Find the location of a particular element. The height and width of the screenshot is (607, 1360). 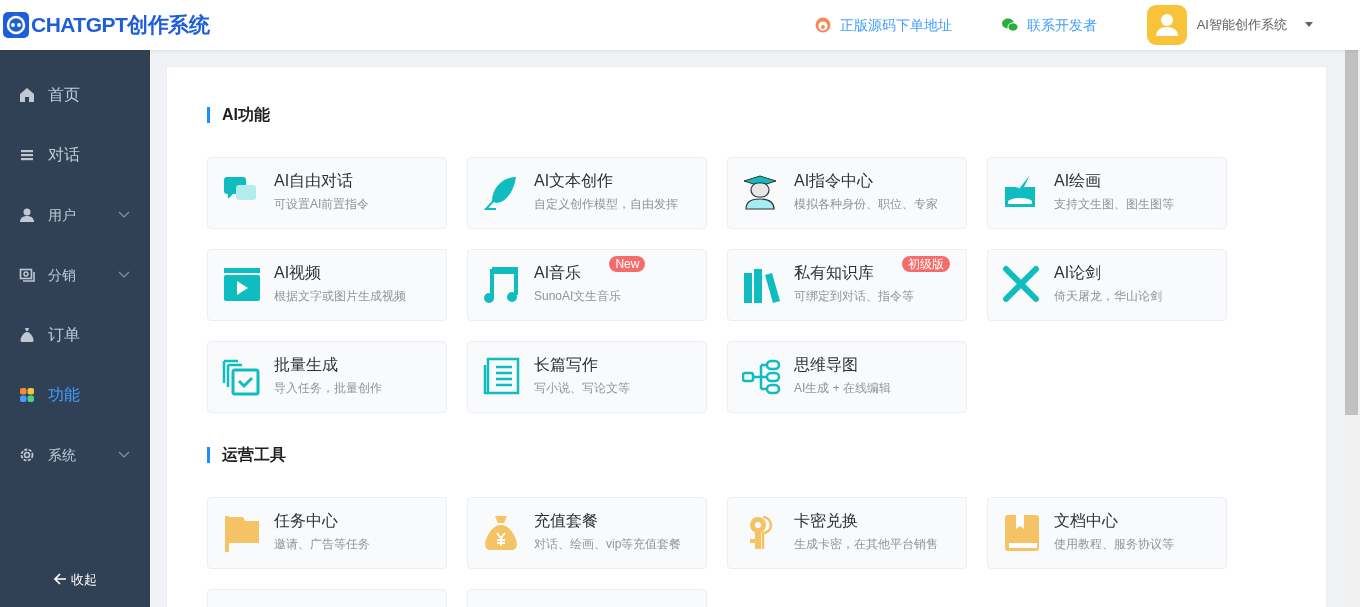

gear-icon is located at coordinates (27, 455).